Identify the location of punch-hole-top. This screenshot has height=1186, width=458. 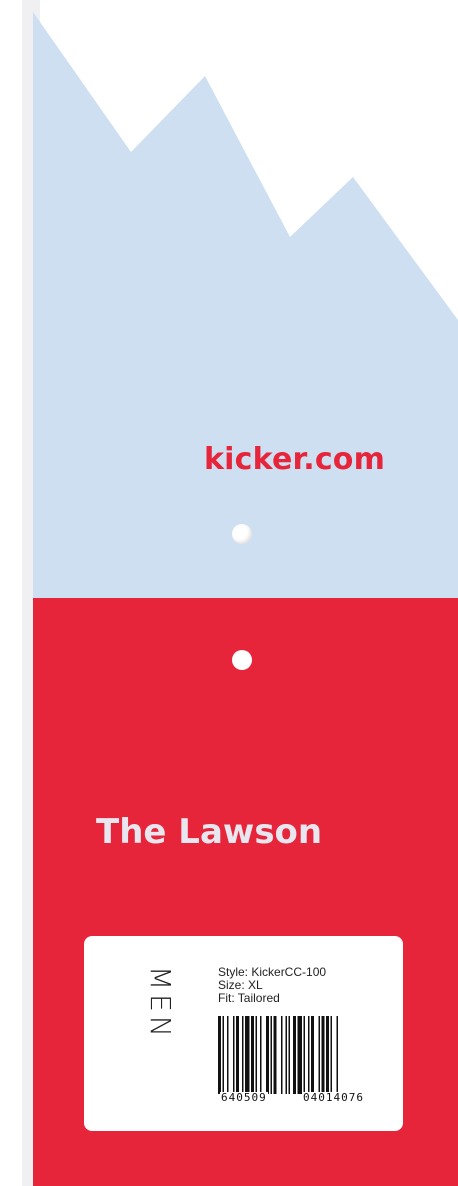
(242, 534).